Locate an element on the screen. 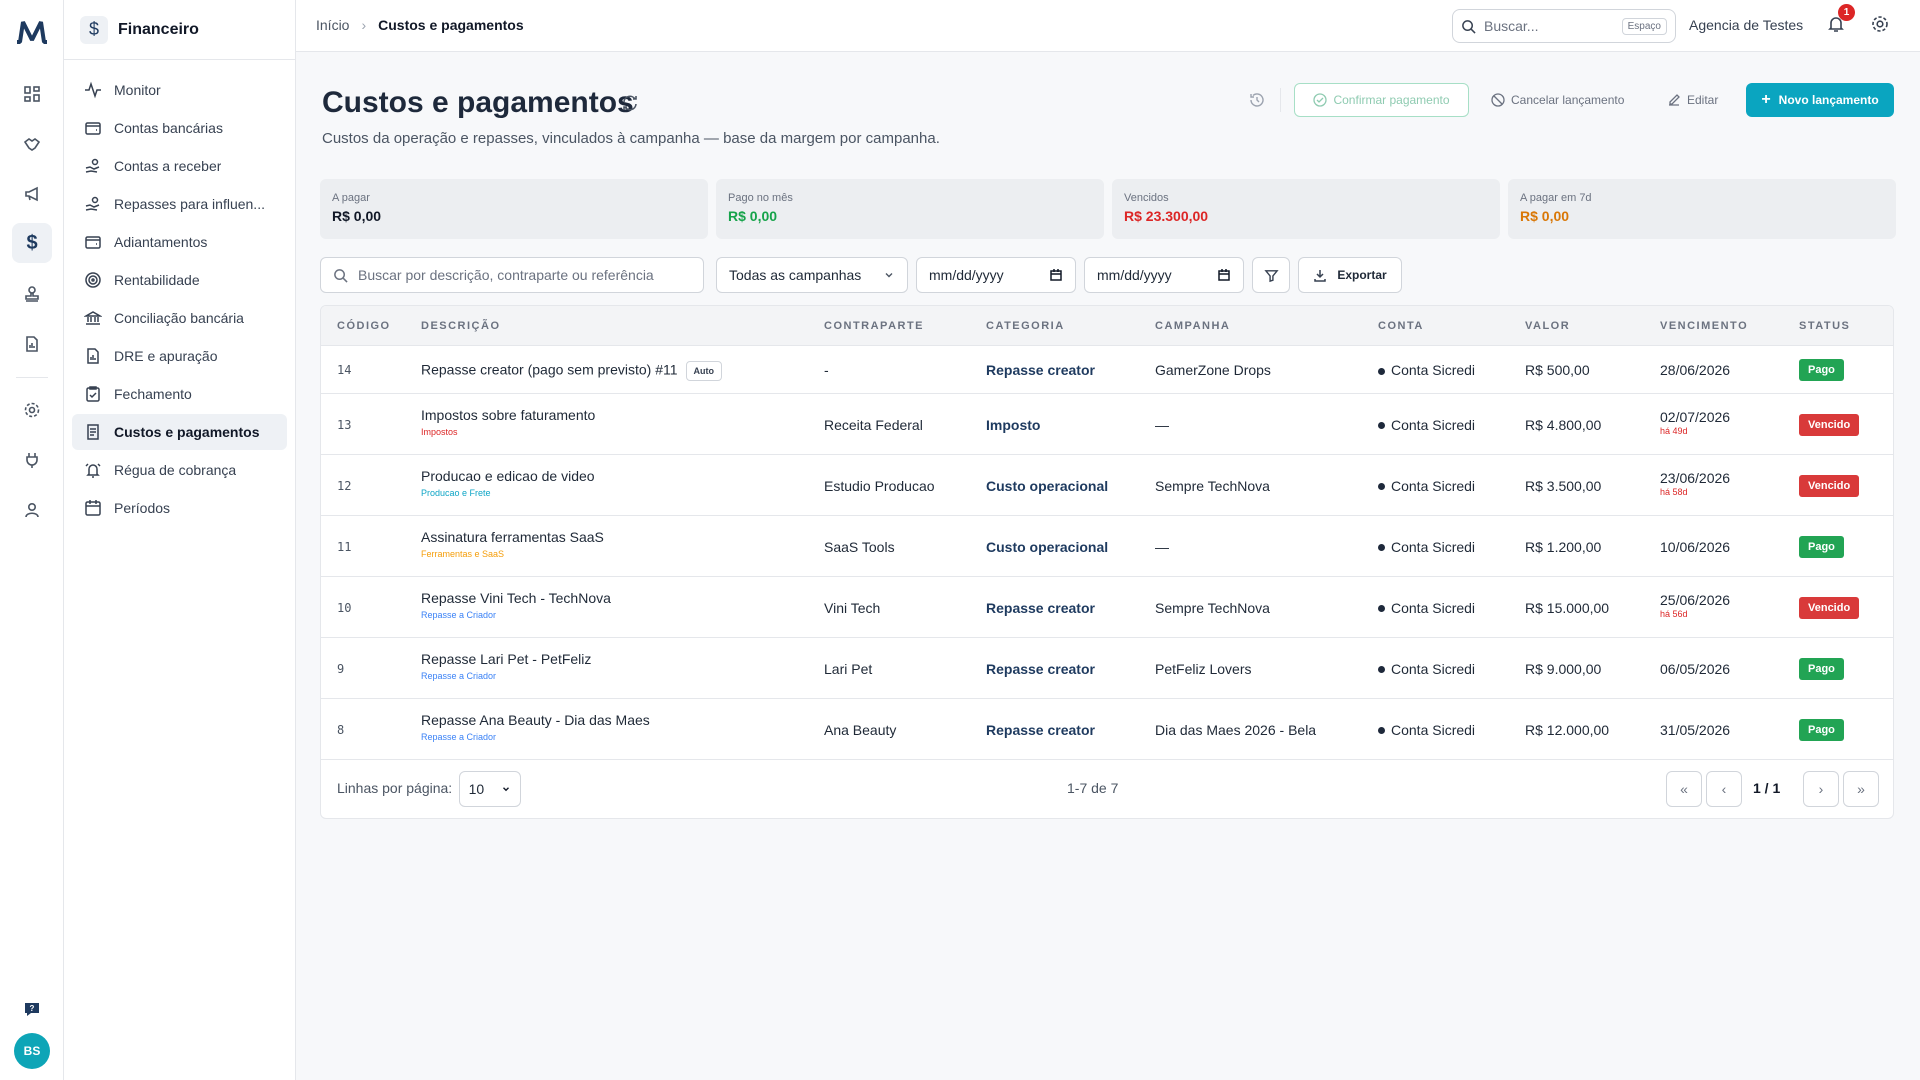  sidebar-item-8: Fechamento is located at coordinates (179, 394).